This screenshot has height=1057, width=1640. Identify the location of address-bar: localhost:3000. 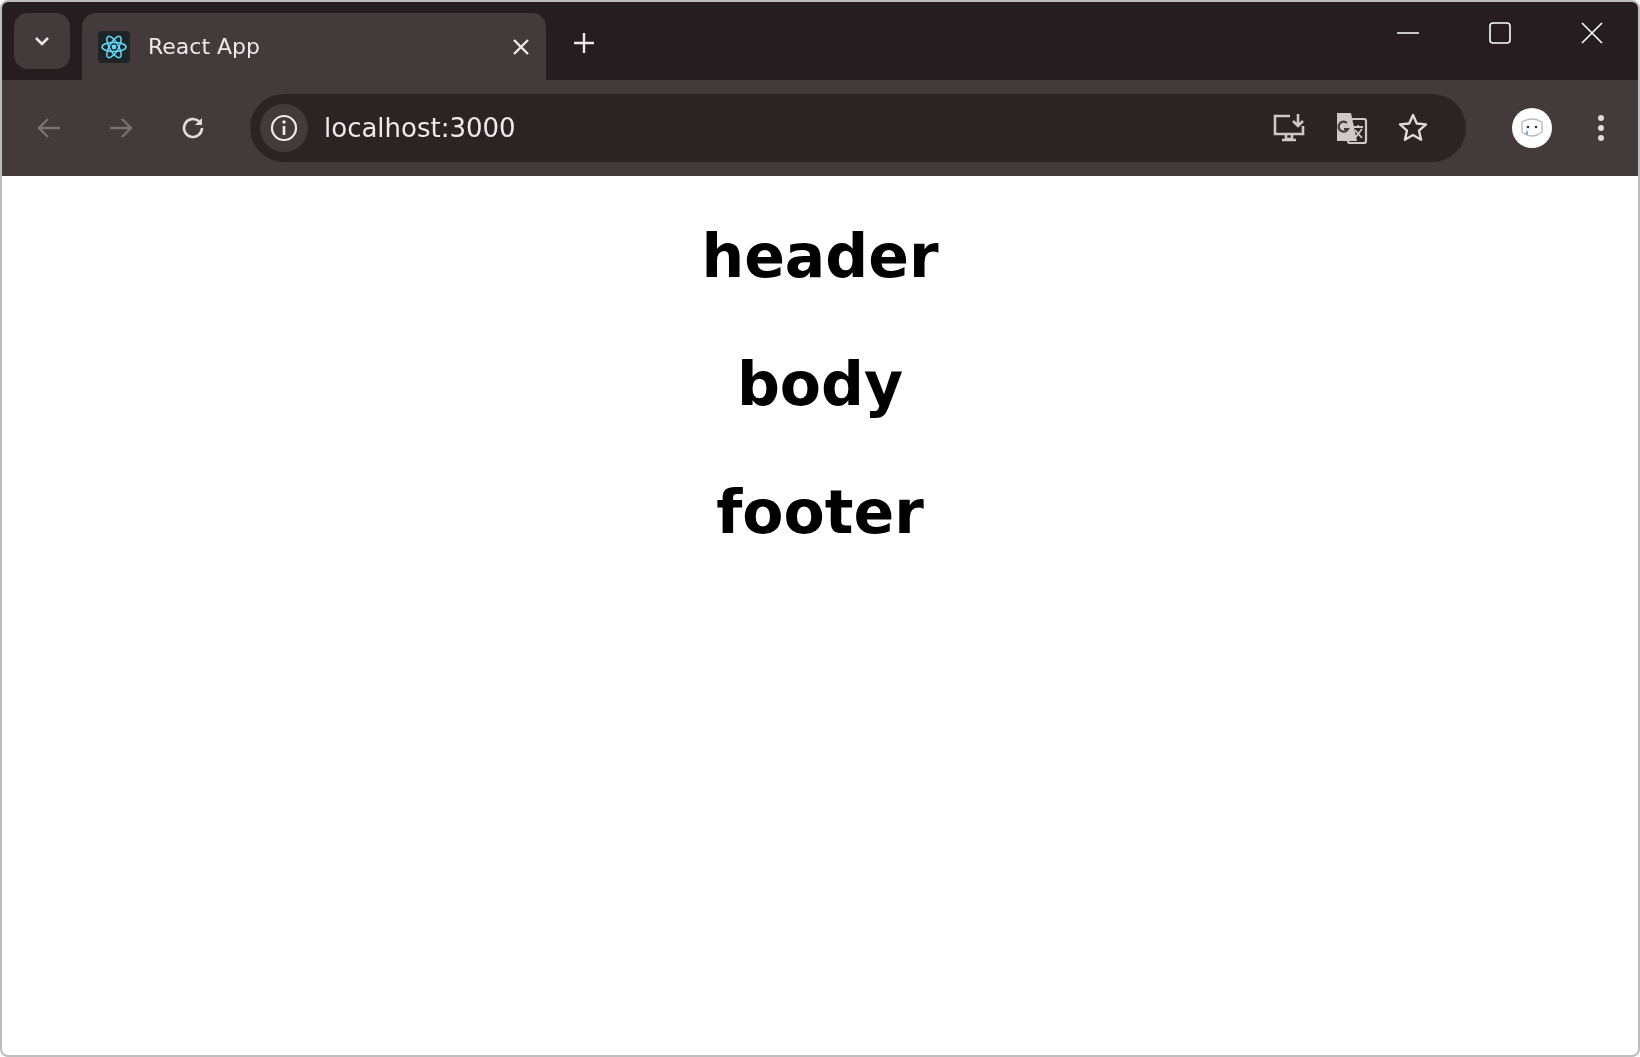
(858, 128).